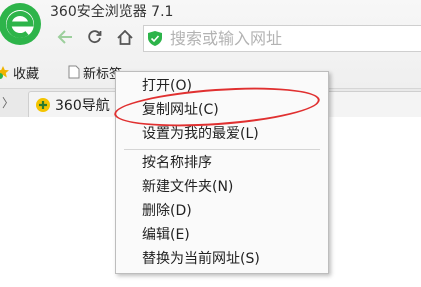 This screenshot has height=287, width=421. I want to click on refresh-button, so click(95, 37).